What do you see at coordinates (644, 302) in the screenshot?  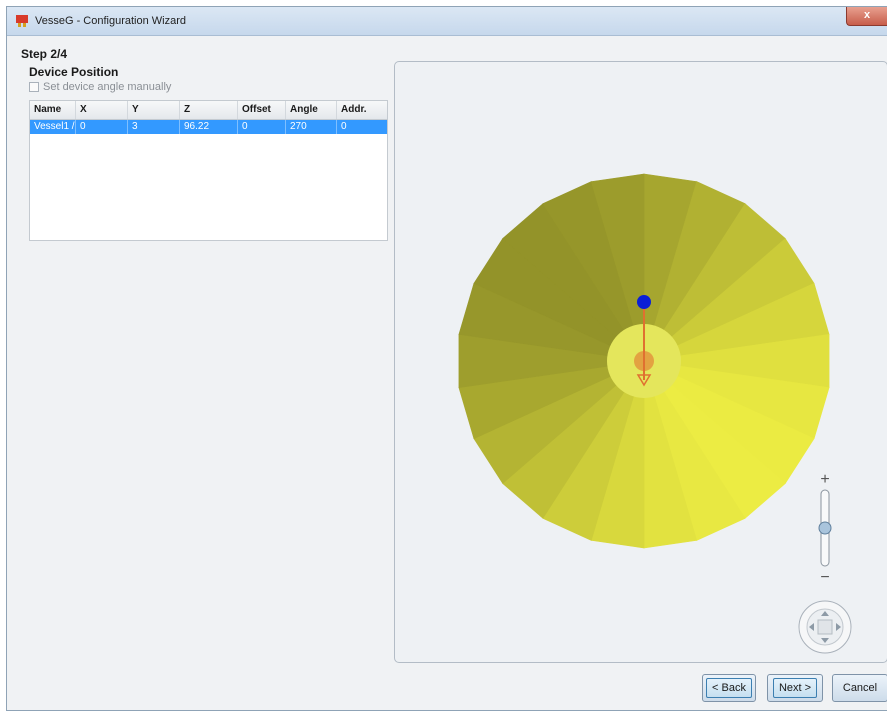 I see `device-sensor-marker` at bounding box center [644, 302].